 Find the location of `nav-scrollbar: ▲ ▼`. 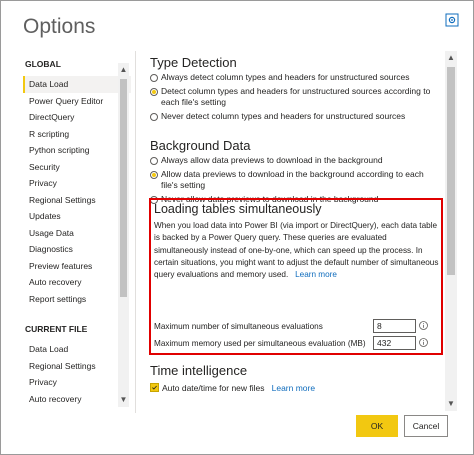

nav-scrollbar: ▲ ▼ is located at coordinates (123, 235).